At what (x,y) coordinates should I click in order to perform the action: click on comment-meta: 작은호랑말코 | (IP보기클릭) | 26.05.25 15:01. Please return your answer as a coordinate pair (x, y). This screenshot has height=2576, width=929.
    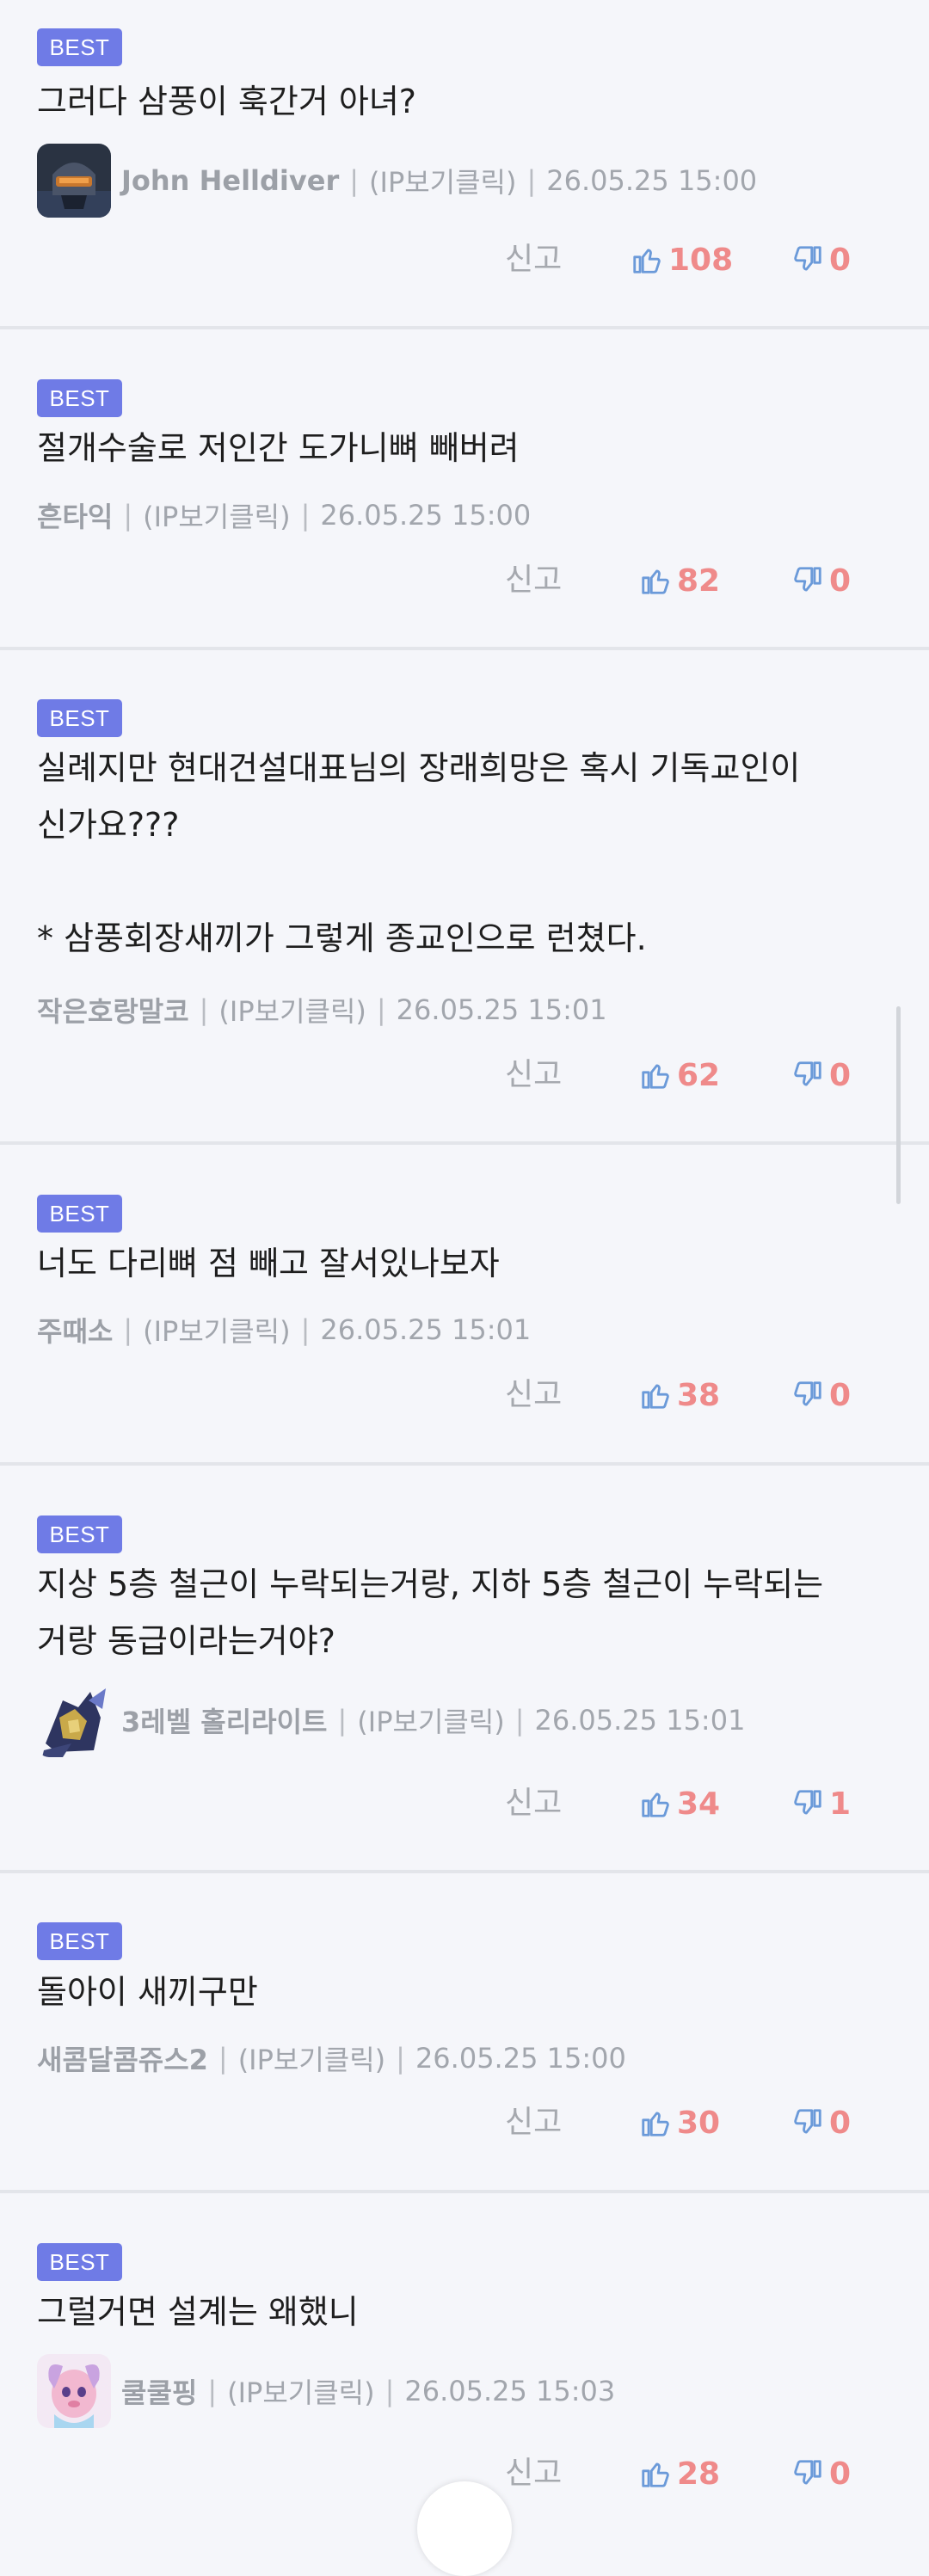
    Looking at the image, I should click on (322, 1010).